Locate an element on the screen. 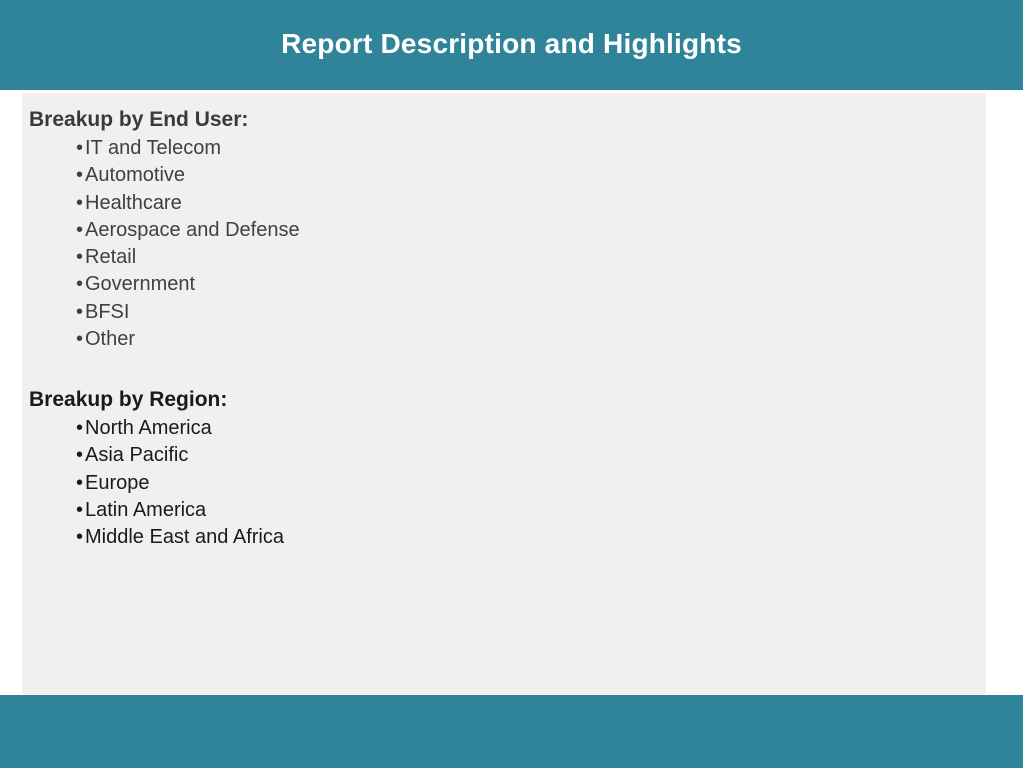 The width and height of the screenshot is (1024, 768). list-item-label: BFSI is located at coordinates (107, 311).